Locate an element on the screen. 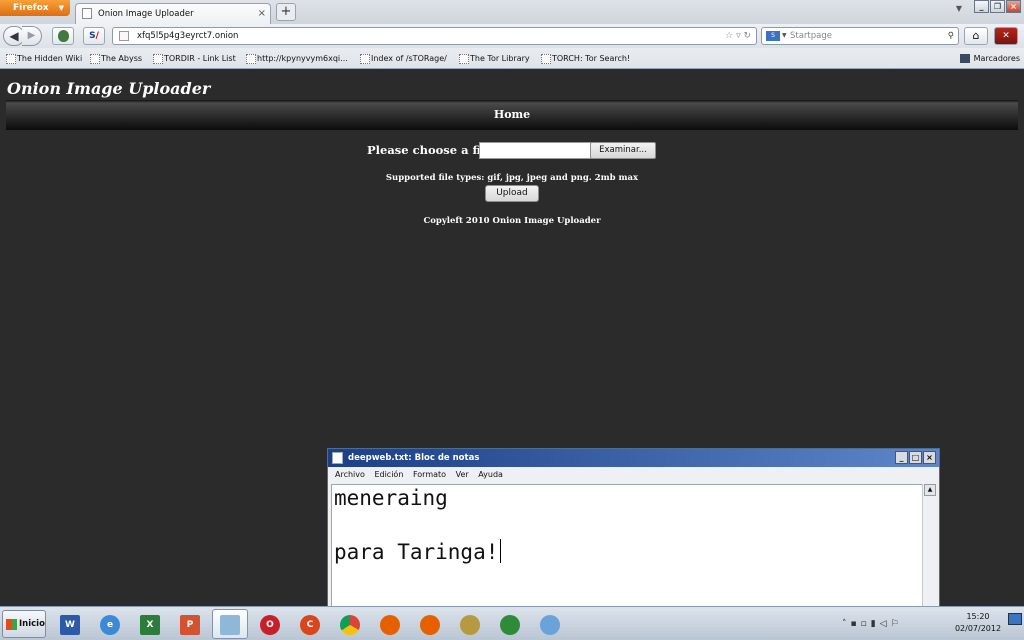 This screenshot has height=640, width=1024. taskbar-ccleaner: C is located at coordinates (310, 624).